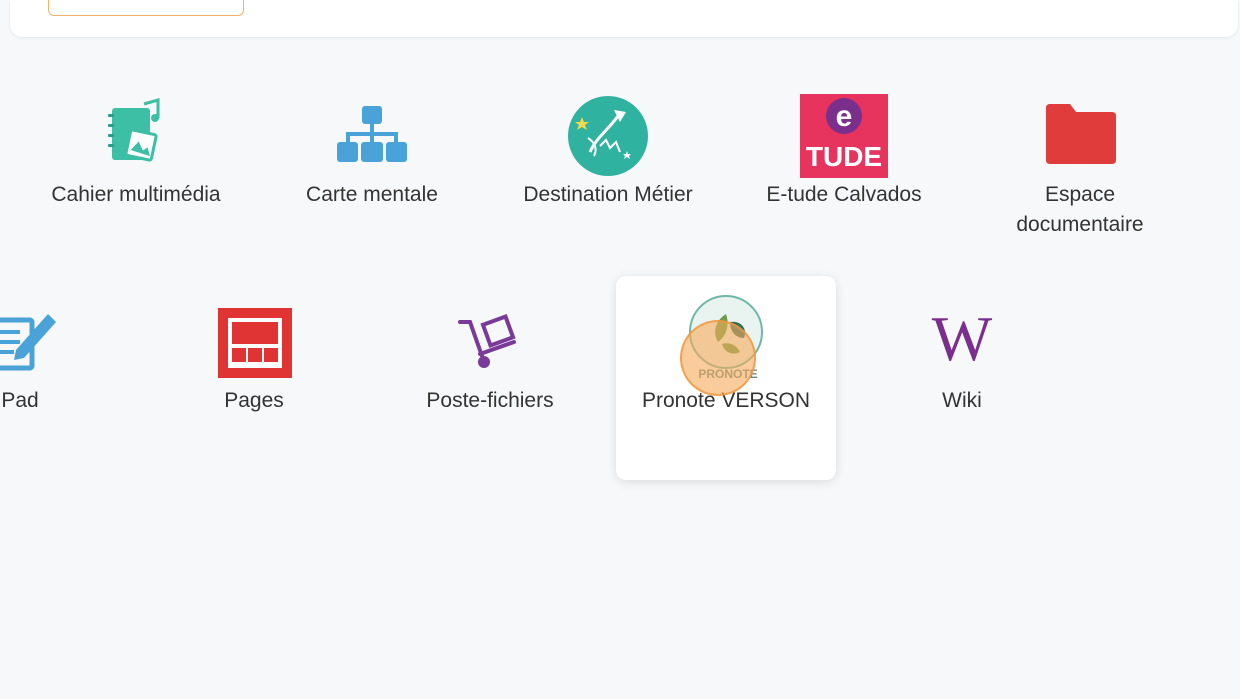 This screenshot has height=699, width=1240. What do you see at coordinates (844, 116) in the screenshot?
I see `etude-logo-e: e` at bounding box center [844, 116].